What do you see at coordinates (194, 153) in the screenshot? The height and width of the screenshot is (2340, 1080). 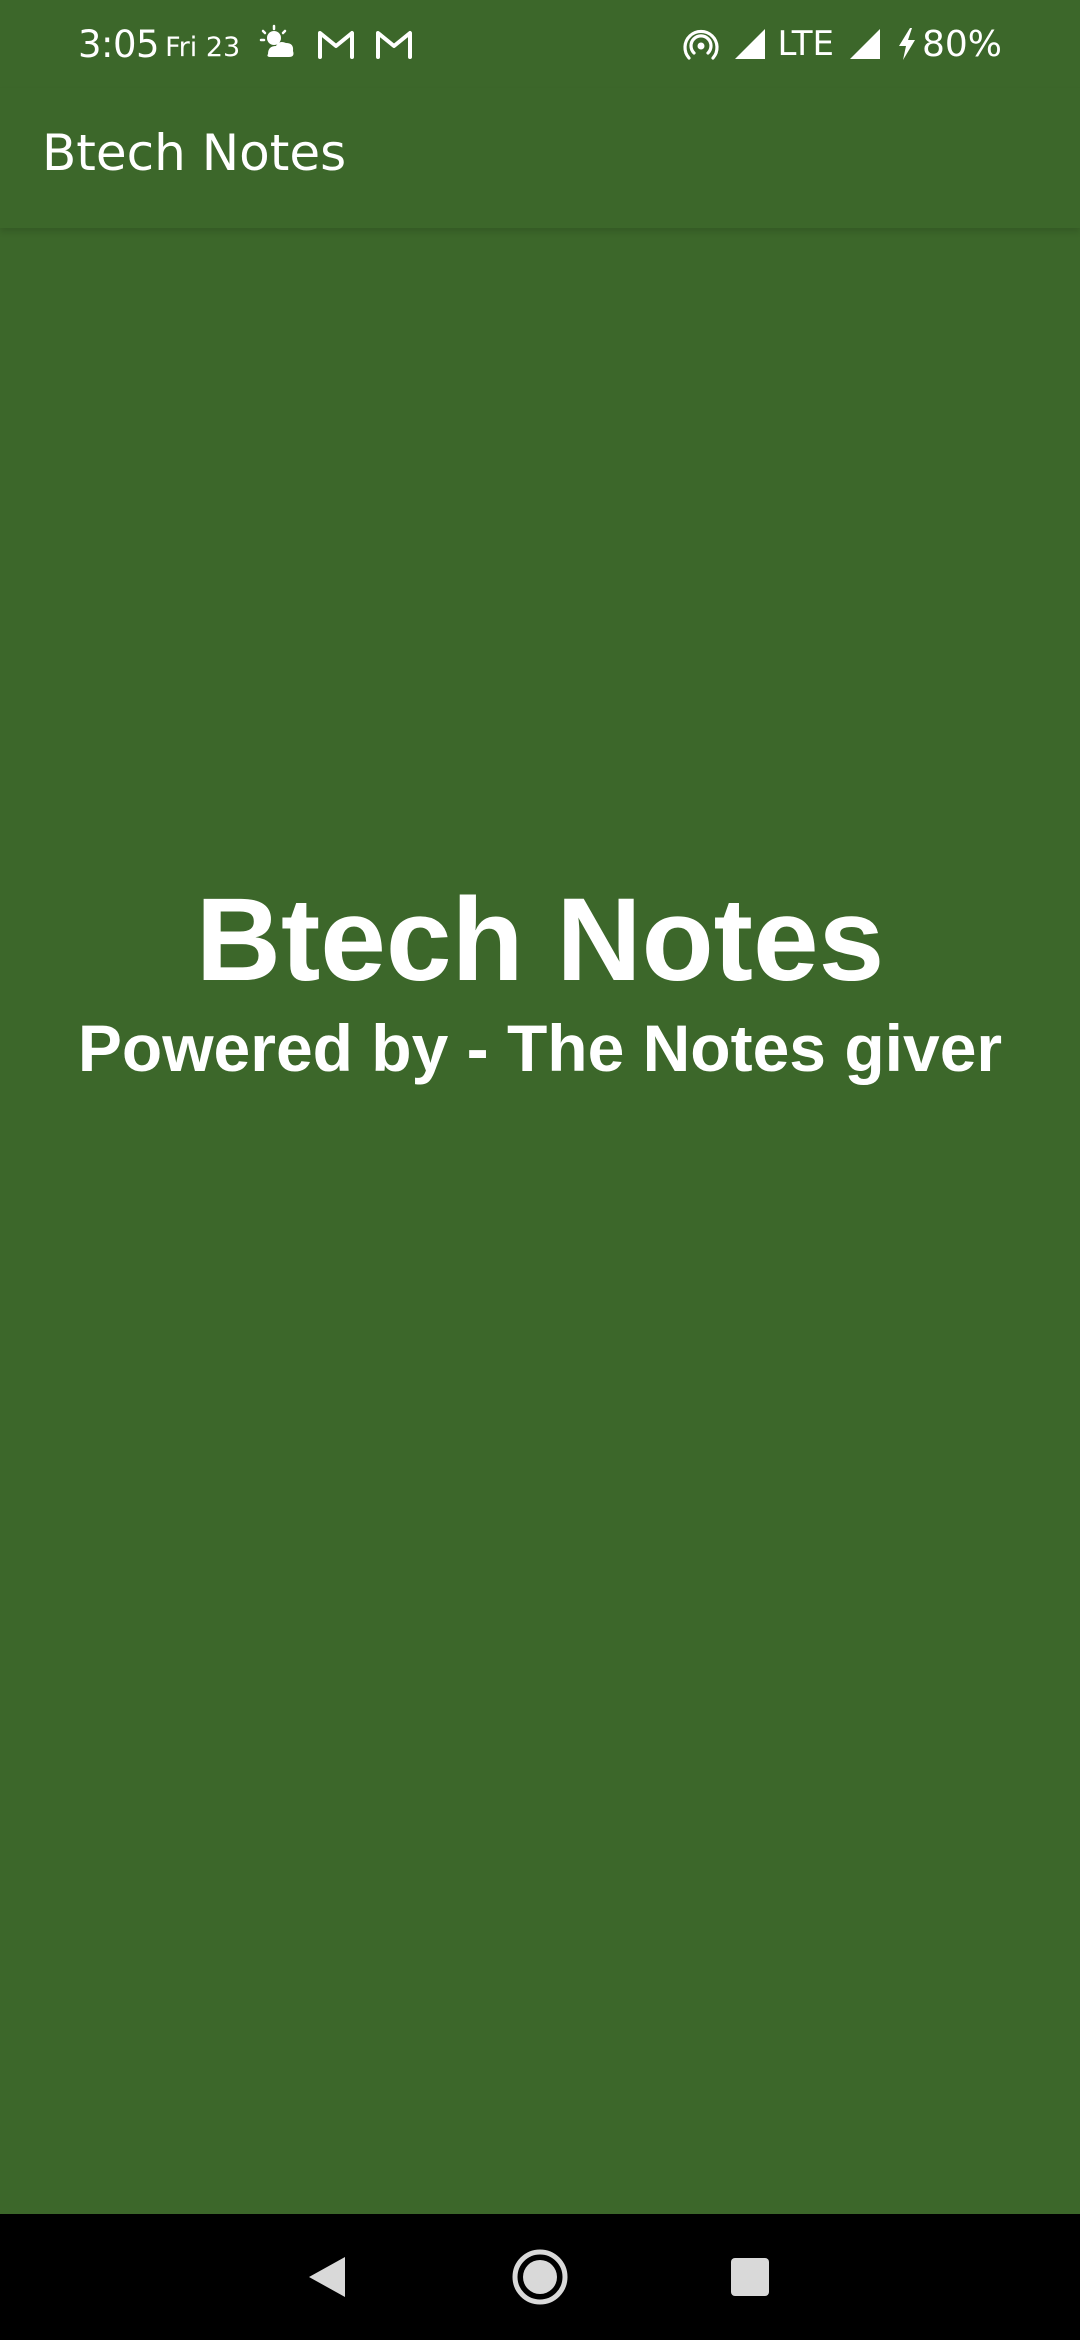 I see `app-bar-title: Btech Notes` at bounding box center [194, 153].